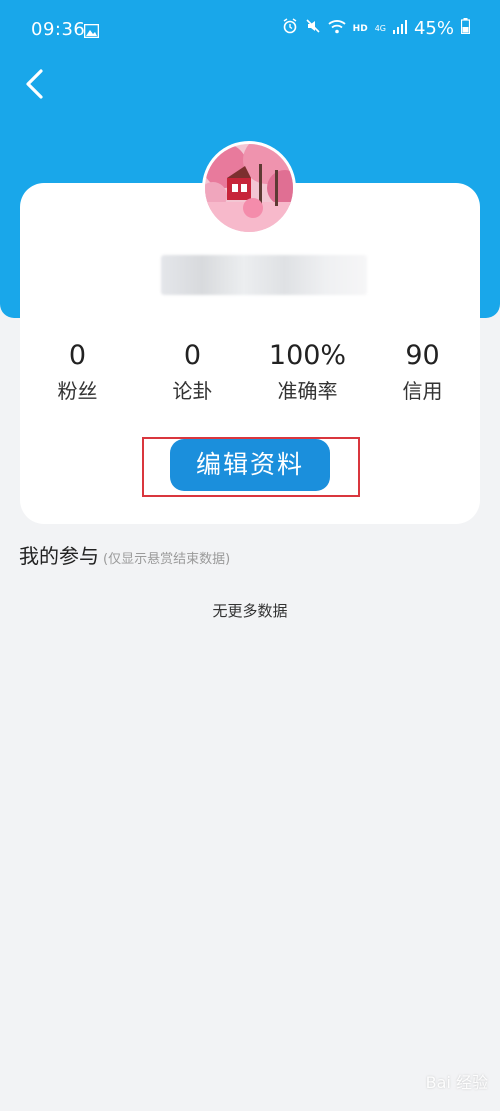 Image resolution: width=500 pixels, height=1111 pixels. Describe the element at coordinates (422, 355) in the screenshot. I see `stat-credit-value: 90` at that location.